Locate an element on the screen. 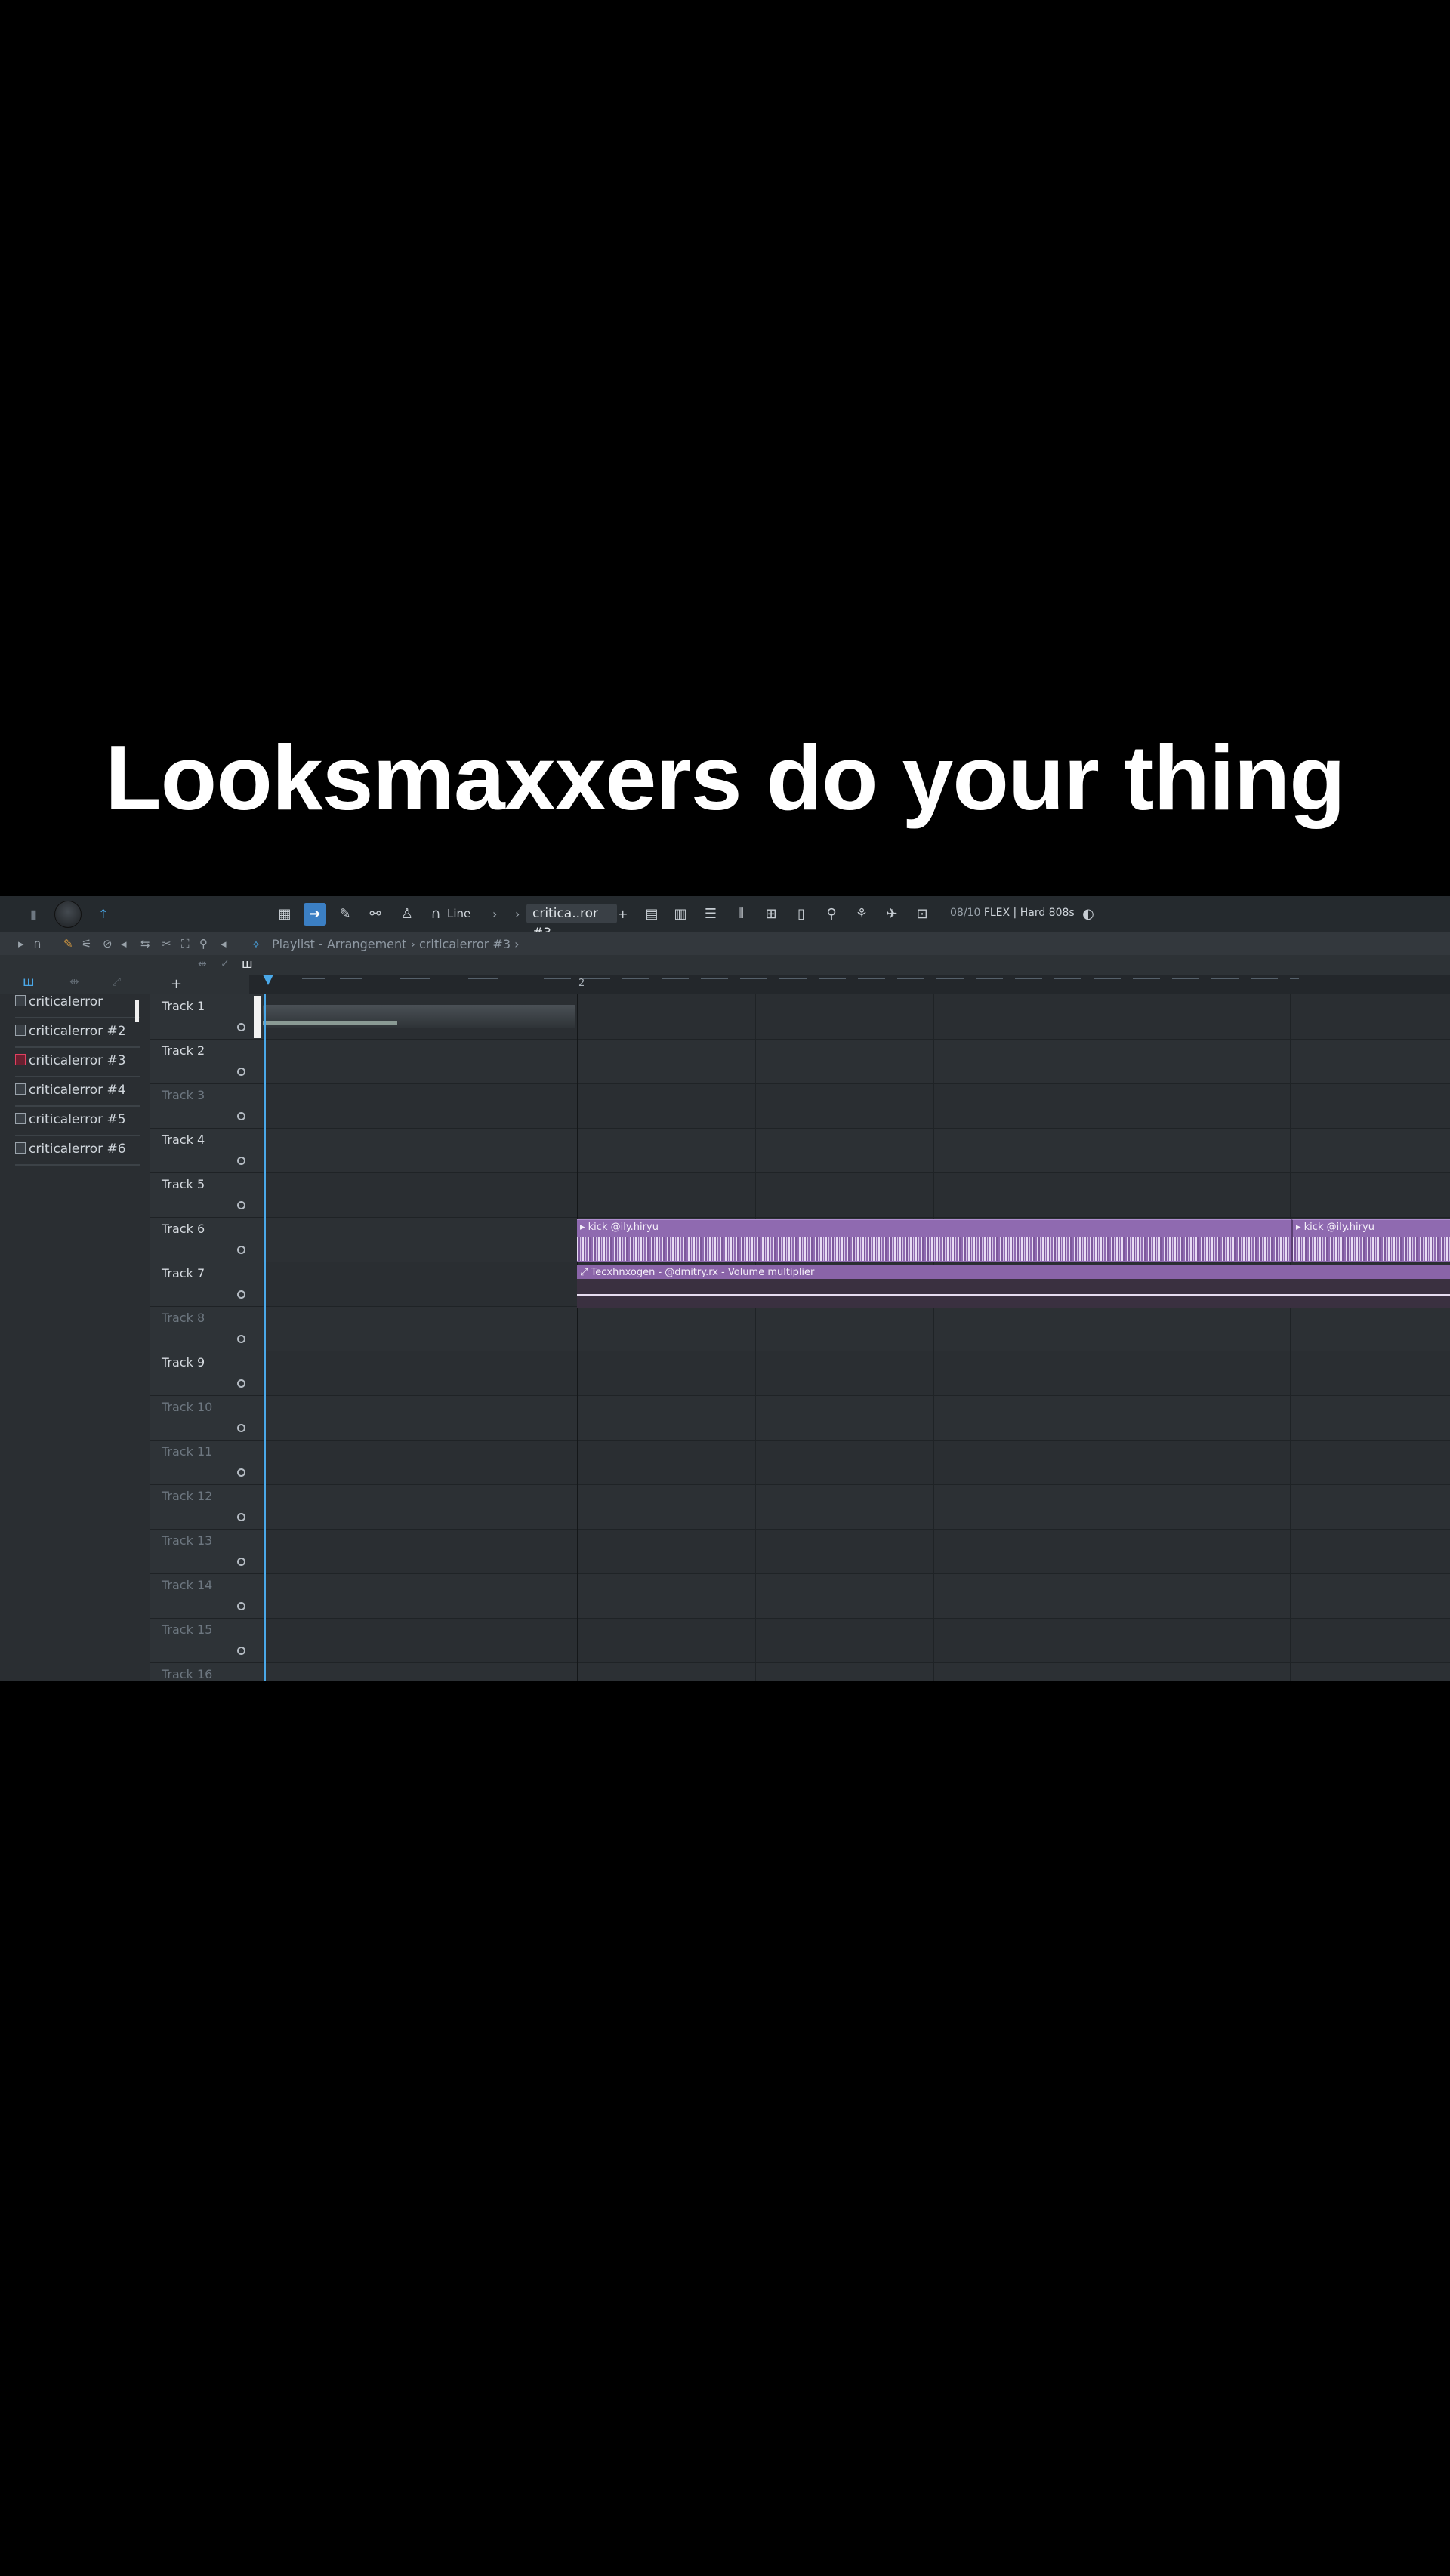 This screenshot has height=2576, width=1450. track-header: Track 8 is located at coordinates (206, 1328).